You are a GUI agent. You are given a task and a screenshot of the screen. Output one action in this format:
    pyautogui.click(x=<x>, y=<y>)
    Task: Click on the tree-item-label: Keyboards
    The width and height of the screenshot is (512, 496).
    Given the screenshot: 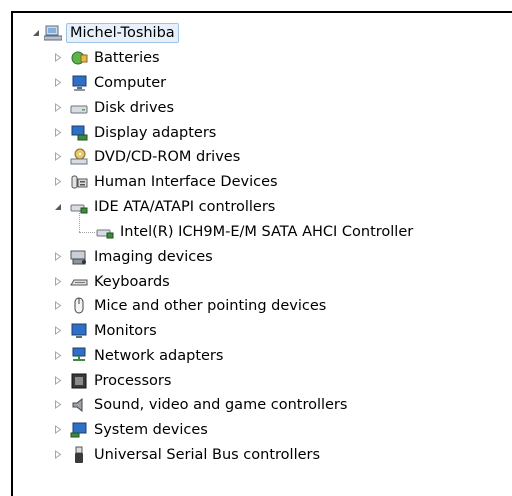 What is the action you would take?
    pyautogui.click(x=132, y=282)
    